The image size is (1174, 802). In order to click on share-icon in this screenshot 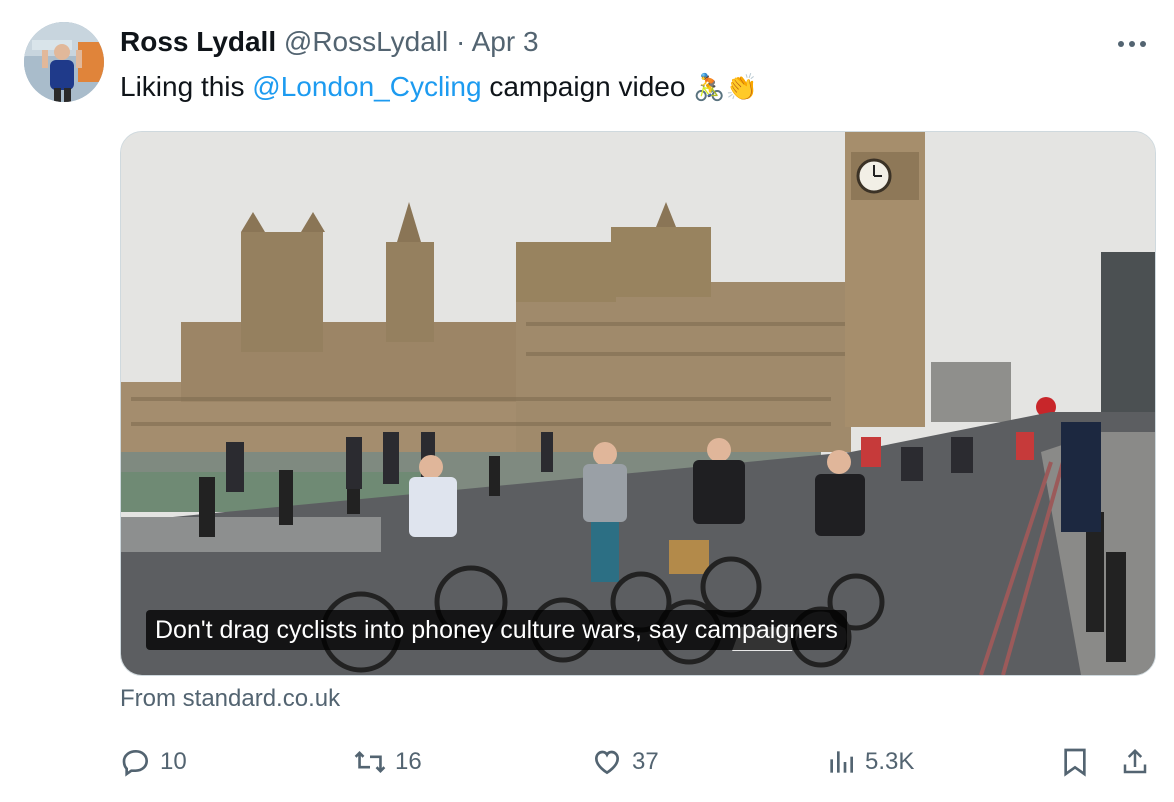, I will do `click(1135, 761)`.